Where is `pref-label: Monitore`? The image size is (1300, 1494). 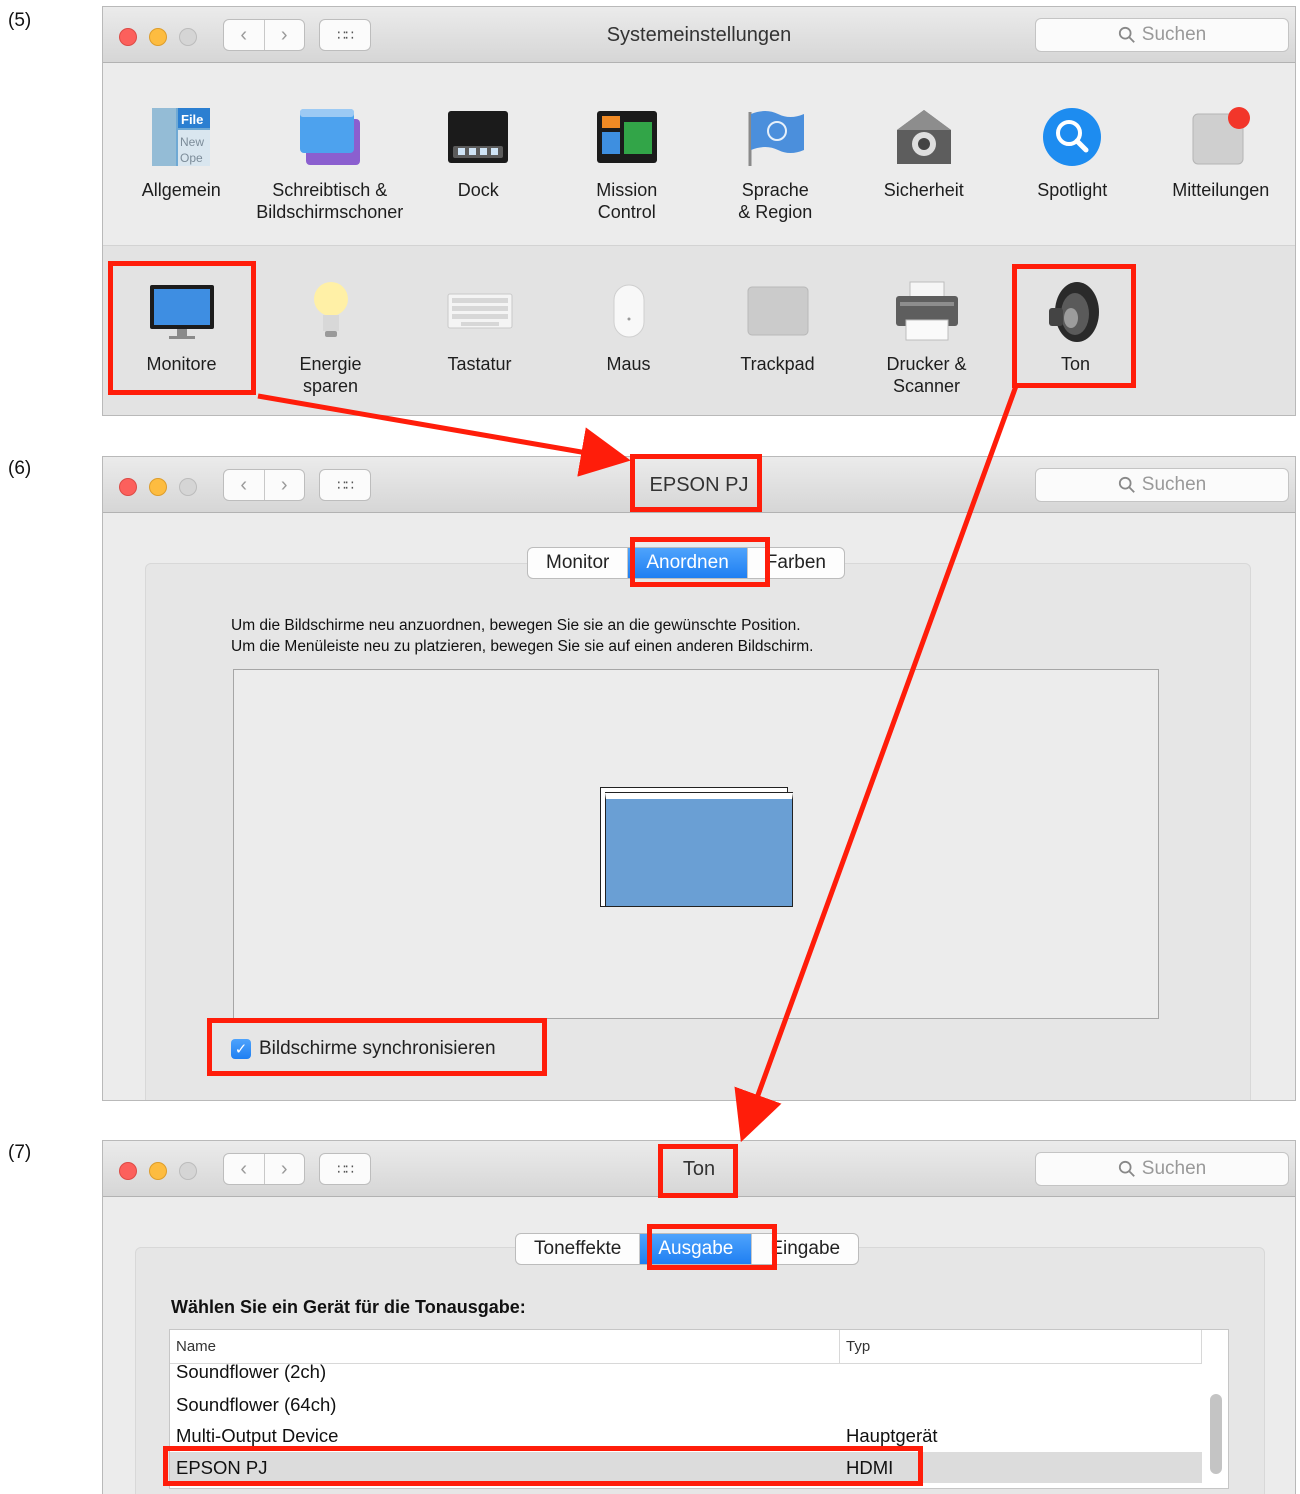 pref-label: Monitore is located at coordinates (181, 364).